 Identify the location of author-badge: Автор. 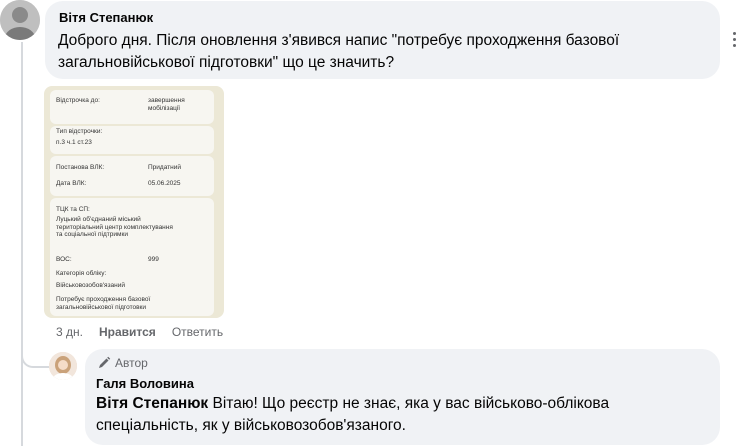
(122, 363).